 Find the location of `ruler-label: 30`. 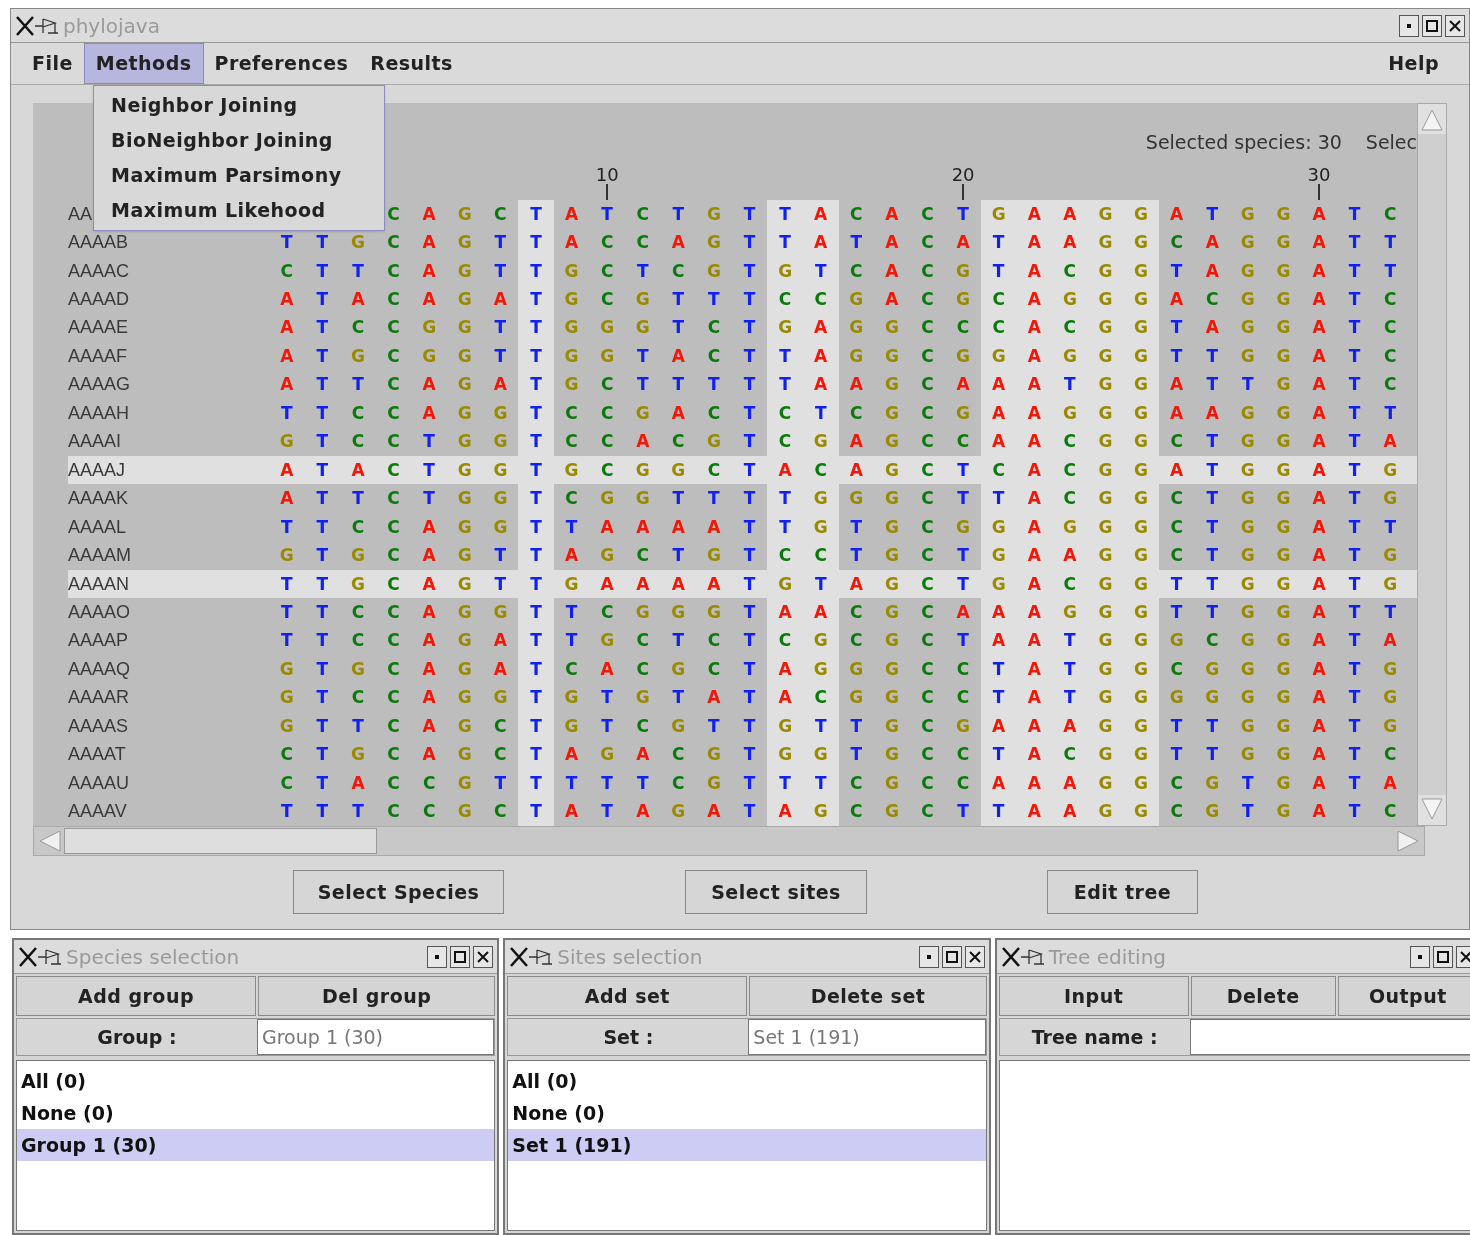

ruler-label: 30 is located at coordinates (1319, 174).